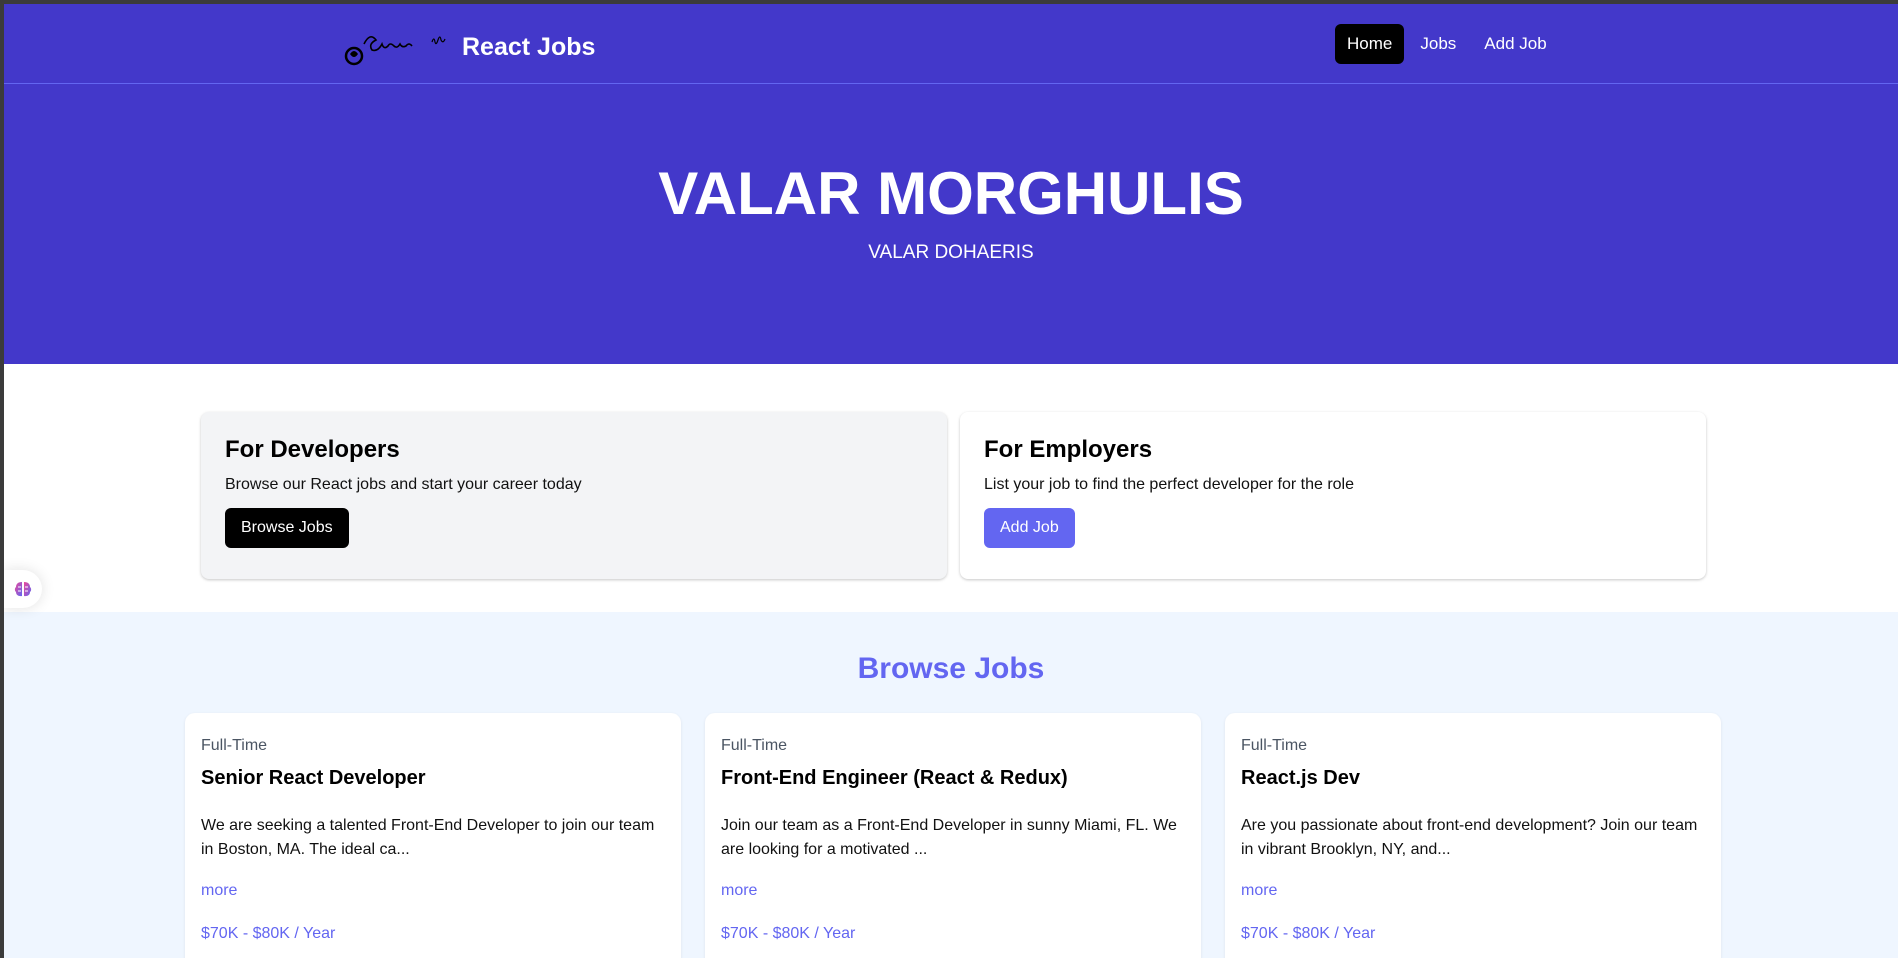 The height and width of the screenshot is (958, 1898). What do you see at coordinates (1515, 44) in the screenshot?
I see `nav-add-job-link: Add Job` at bounding box center [1515, 44].